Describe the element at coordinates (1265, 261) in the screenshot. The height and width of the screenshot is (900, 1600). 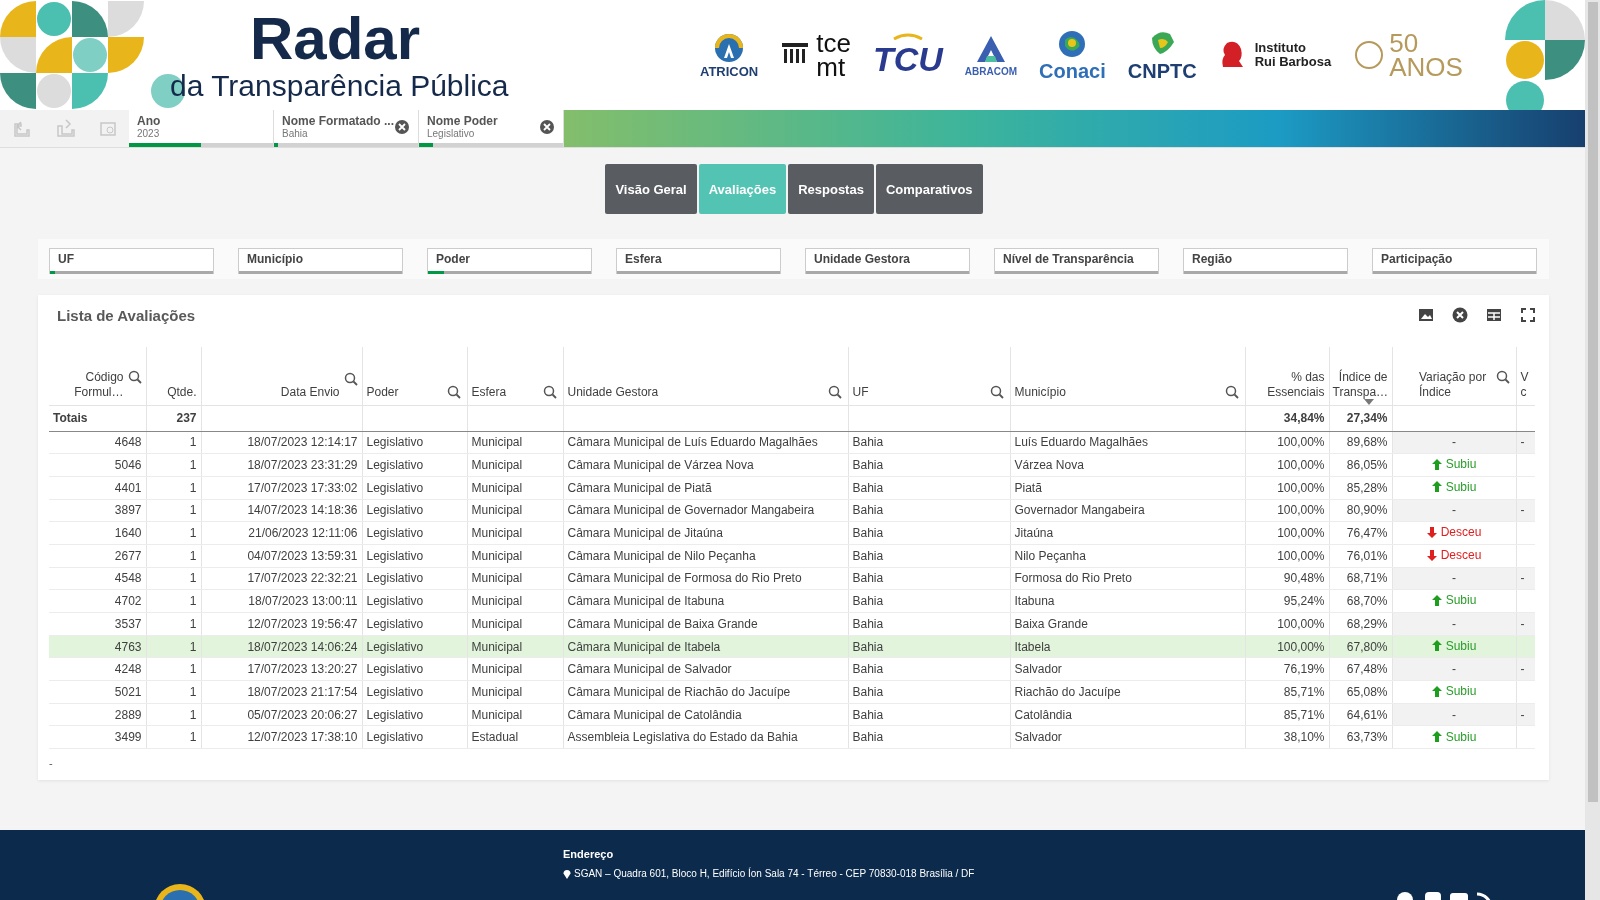
I see `filter-dropdown: Região` at that location.